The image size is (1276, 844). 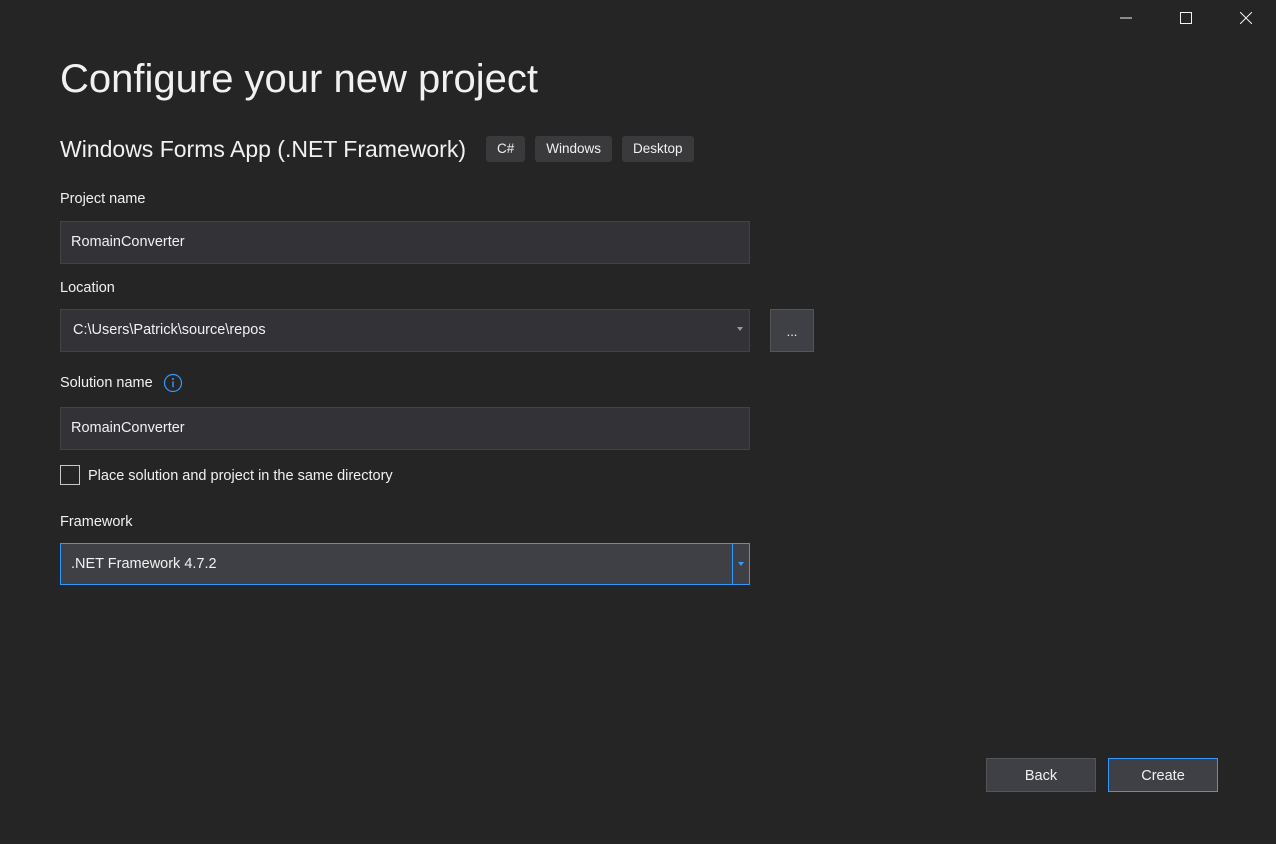 I want to click on close-button, so click(x=1246, y=18).